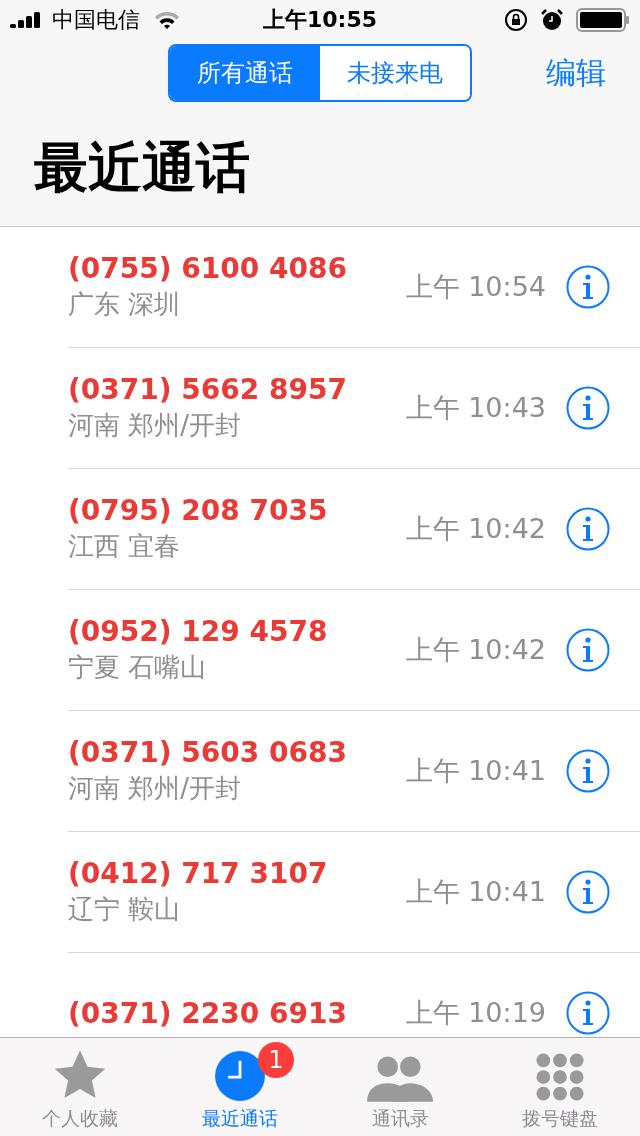 Image resolution: width=640 pixels, height=1136 pixels. What do you see at coordinates (560, 1077) in the screenshot?
I see `keypad-icon` at bounding box center [560, 1077].